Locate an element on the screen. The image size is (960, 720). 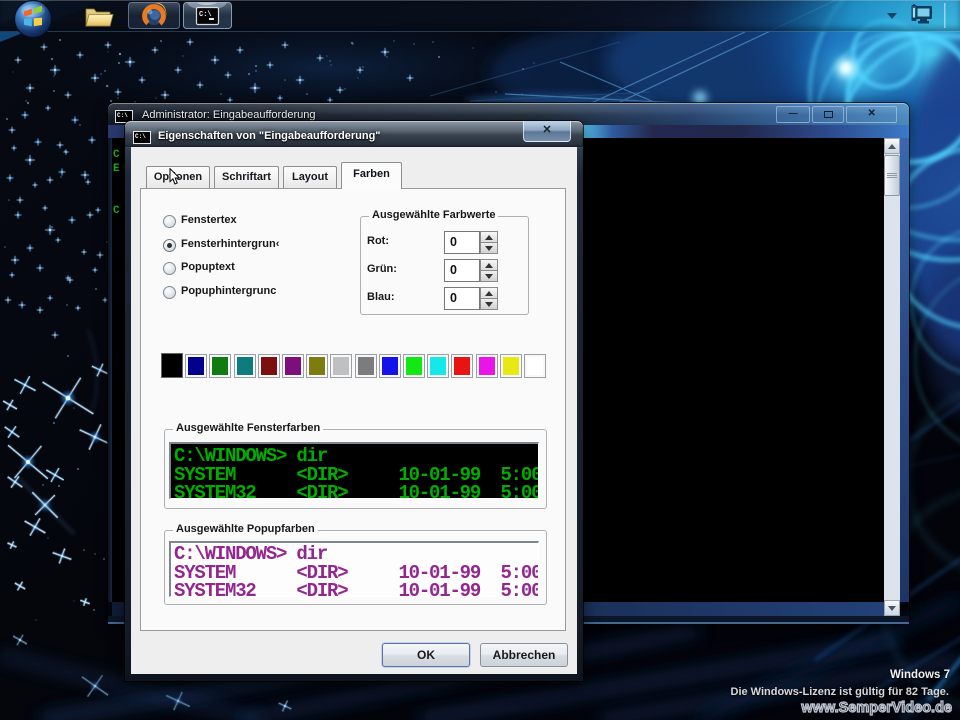
svg-text: C:\ is located at coordinates (205, 15).